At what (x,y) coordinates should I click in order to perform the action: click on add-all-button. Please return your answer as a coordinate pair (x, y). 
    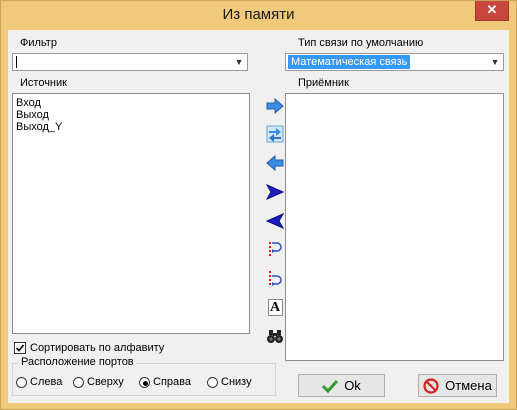
    Looking at the image, I should click on (275, 192).